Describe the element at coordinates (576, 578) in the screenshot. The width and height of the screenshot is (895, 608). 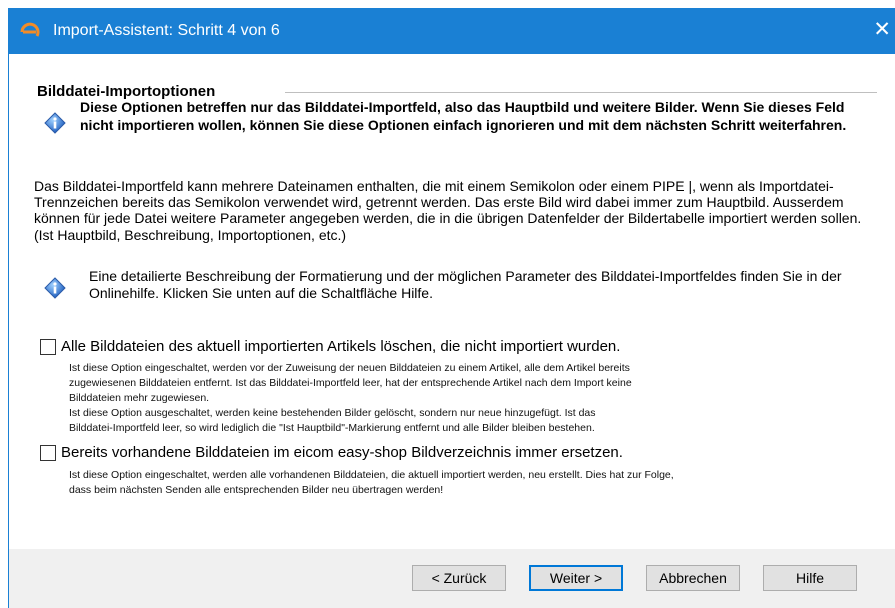
I see `next-button: Weiter >` at that location.